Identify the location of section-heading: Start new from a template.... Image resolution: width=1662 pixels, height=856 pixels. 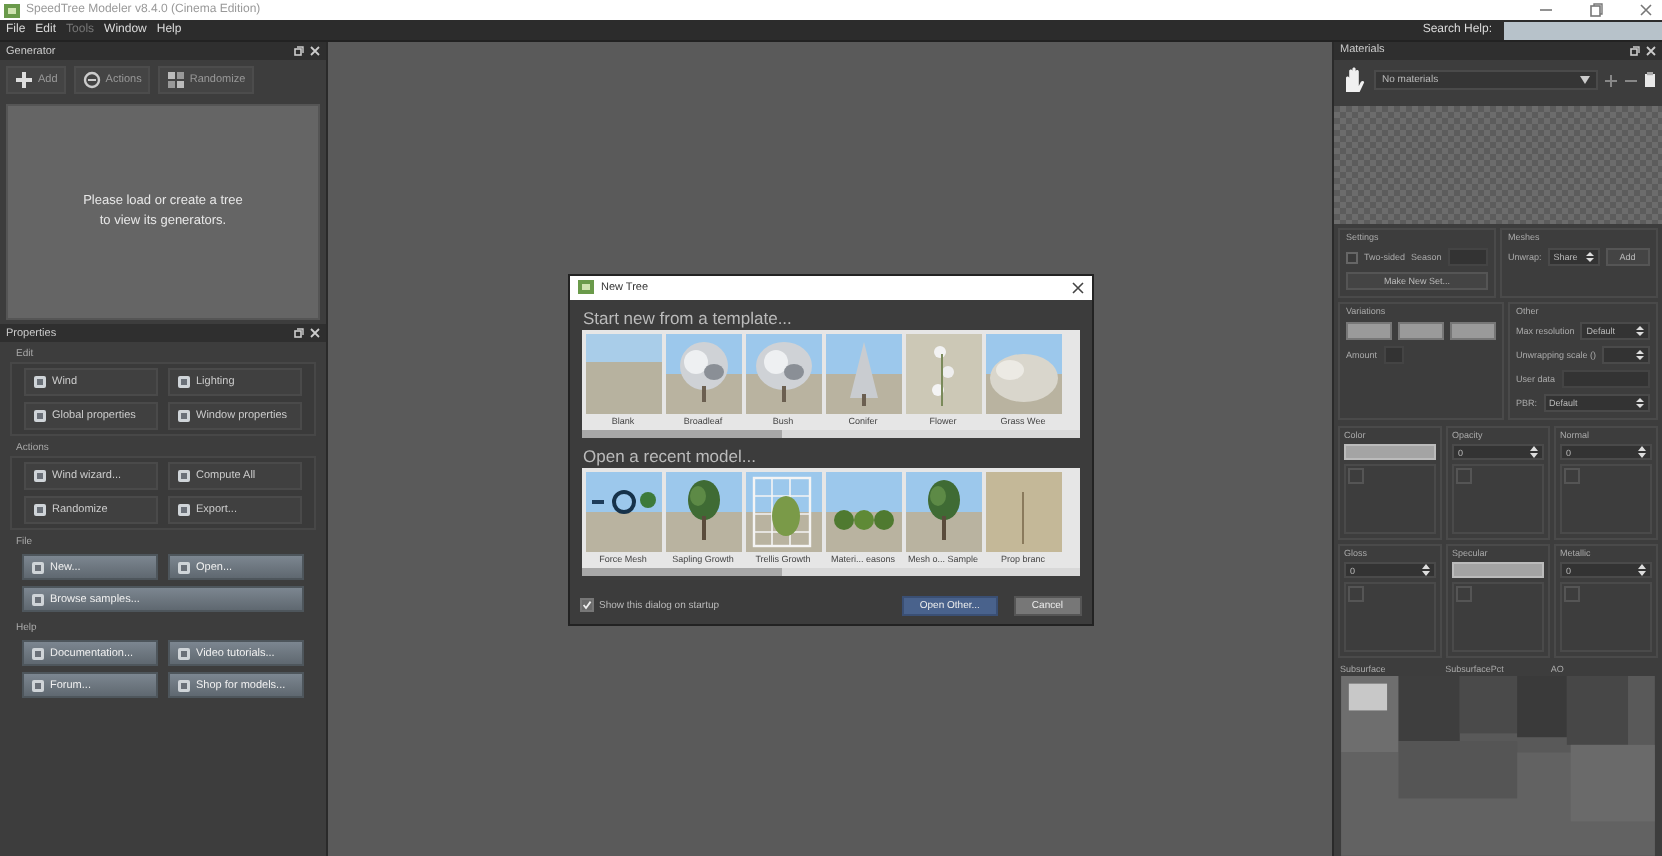
(687, 317).